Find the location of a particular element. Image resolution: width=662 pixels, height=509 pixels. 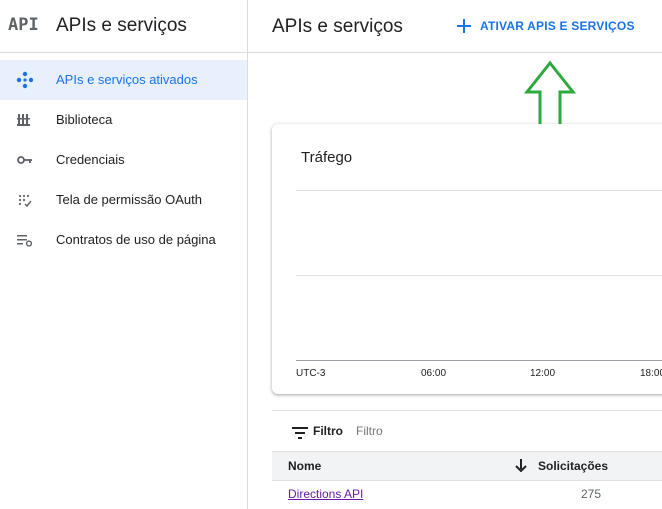

arrow-down-icon is located at coordinates (521, 465).